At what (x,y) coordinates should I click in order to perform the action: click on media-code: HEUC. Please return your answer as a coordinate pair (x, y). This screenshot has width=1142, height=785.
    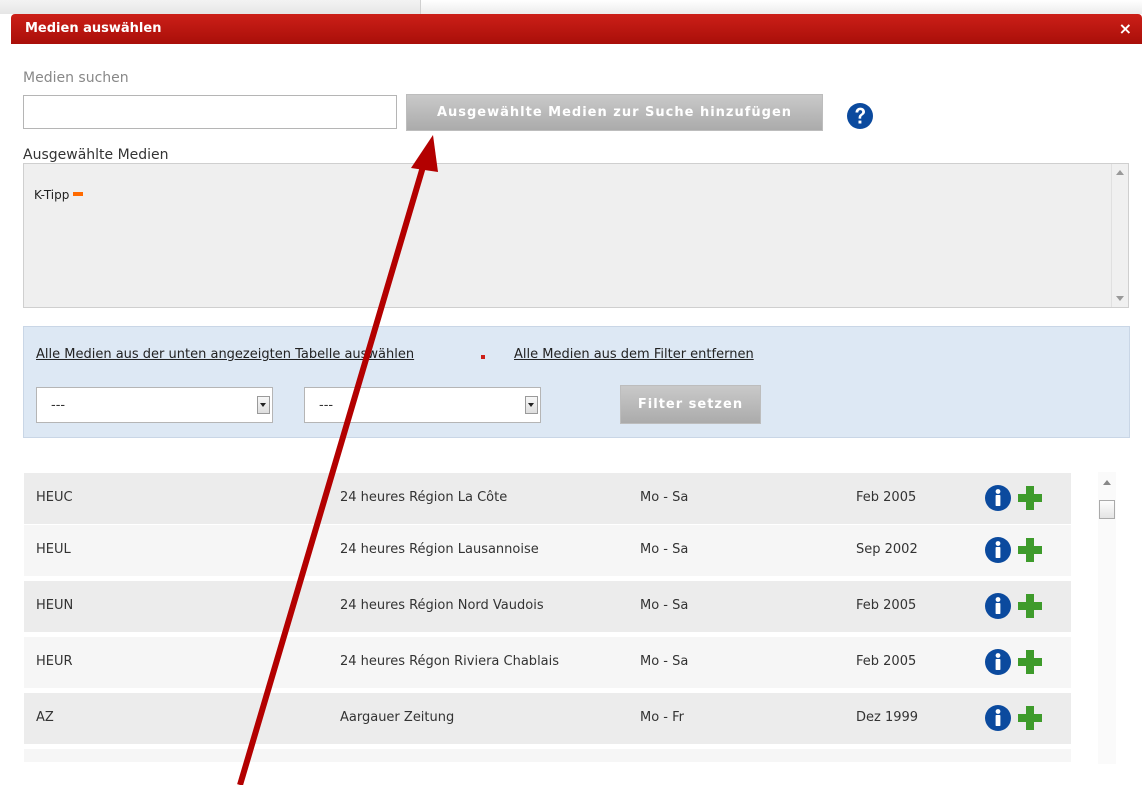
    Looking at the image, I should click on (54, 497).